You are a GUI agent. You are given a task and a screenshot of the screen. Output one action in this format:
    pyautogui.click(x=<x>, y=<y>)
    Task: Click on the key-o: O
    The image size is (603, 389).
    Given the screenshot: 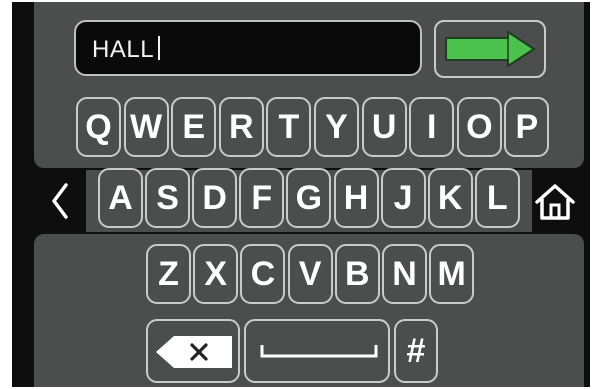 What is the action you would take?
    pyautogui.click(x=479, y=127)
    